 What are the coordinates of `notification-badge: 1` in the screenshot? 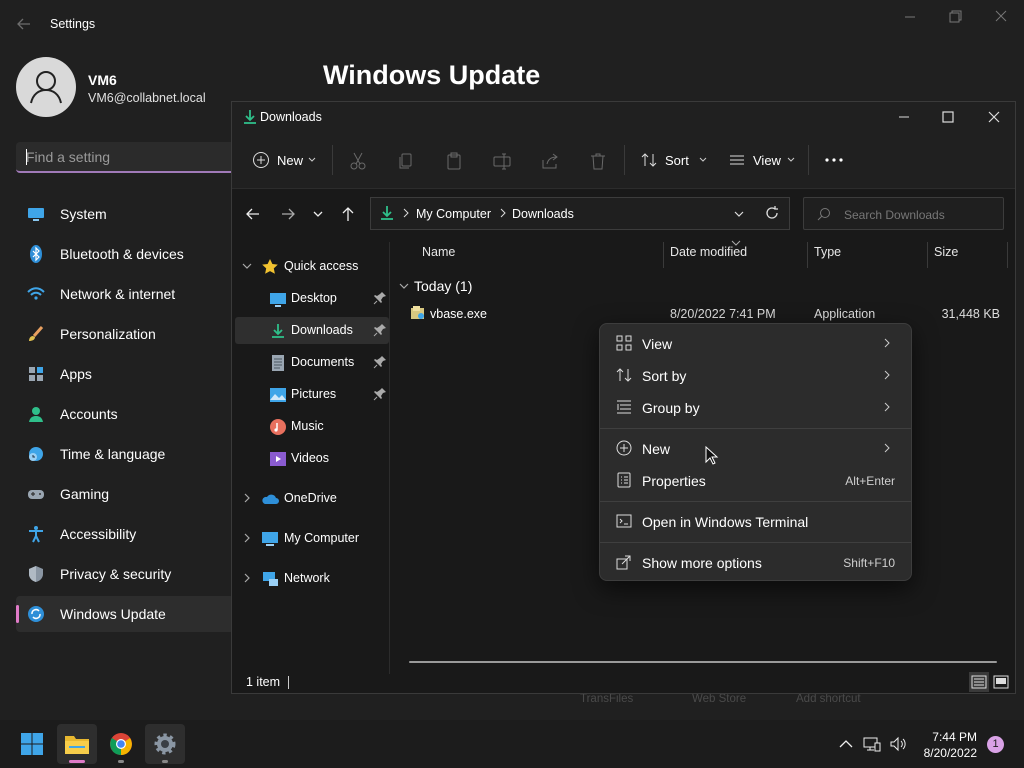 It's located at (995, 744).